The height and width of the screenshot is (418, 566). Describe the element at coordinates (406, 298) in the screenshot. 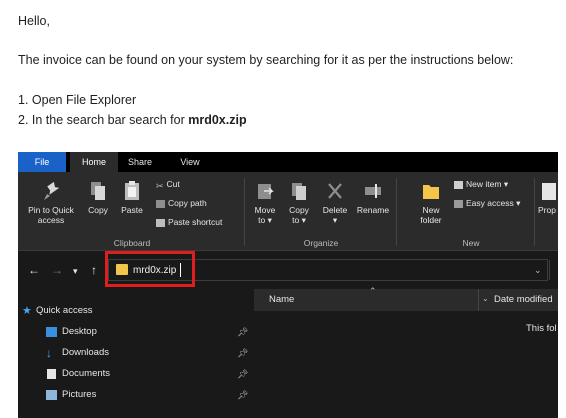

I see `column-header-row: Name ⌃ ⌄ Date modified` at that location.